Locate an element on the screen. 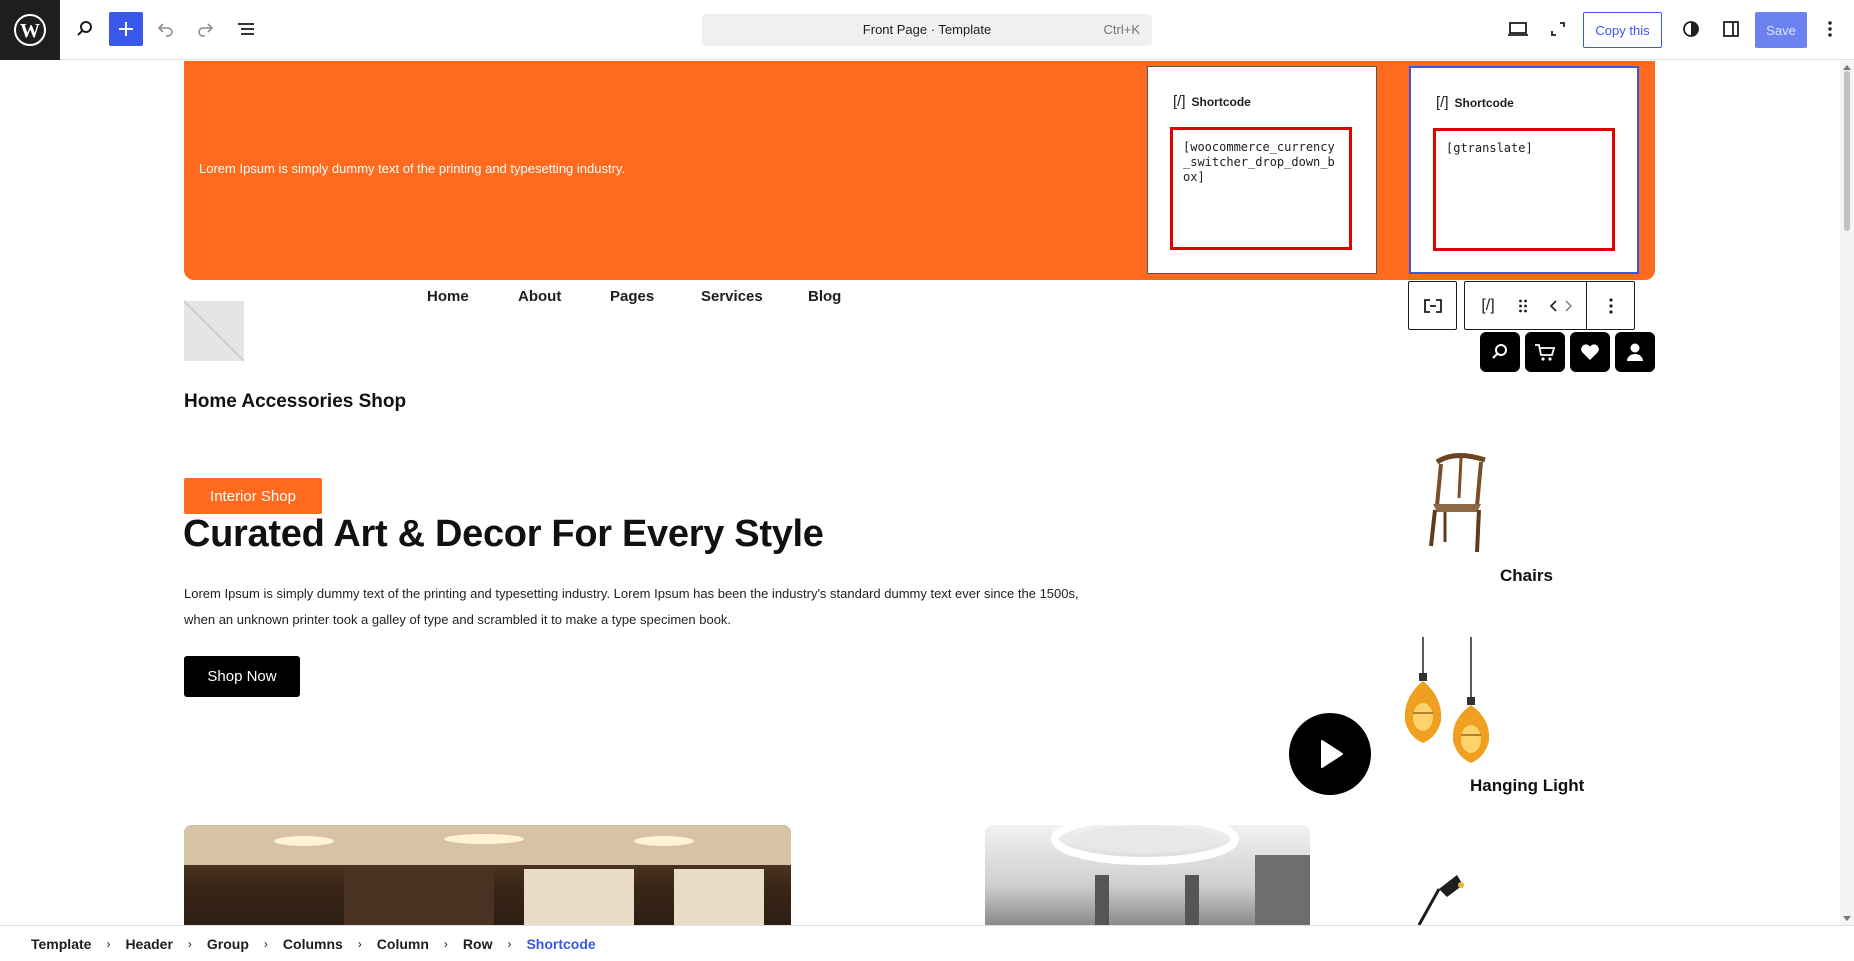  svg-text: W is located at coordinates (30, 31).